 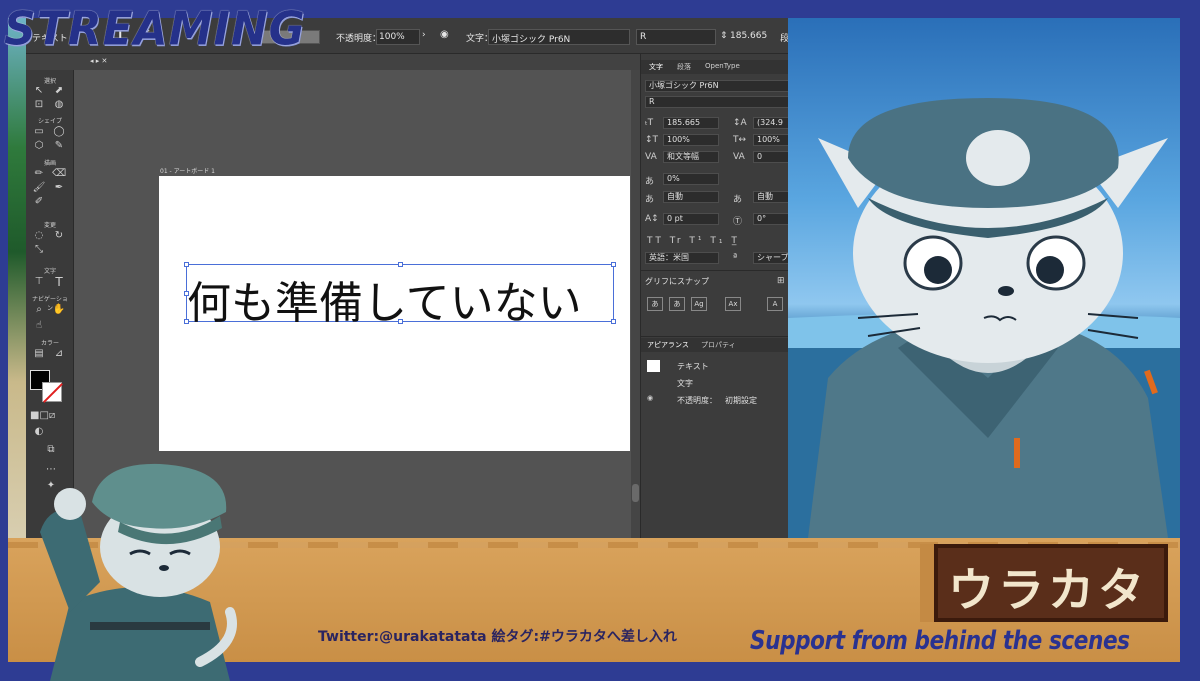 What do you see at coordinates (770, 258) in the screenshot?
I see `antialias-dropdown: シャープ` at bounding box center [770, 258].